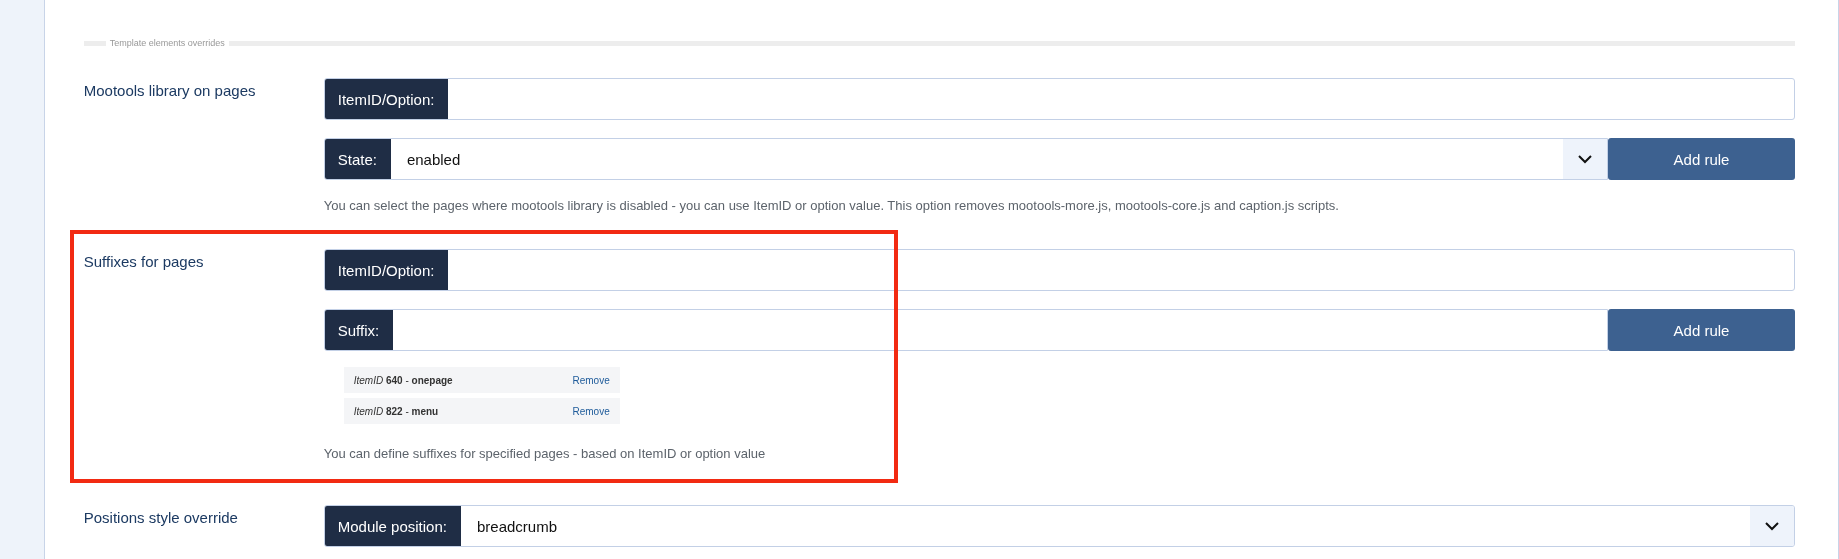 This screenshot has width=1839, height=559. What do you see at coordinates (545, 453) in the screenshot?
I see `help-text: You can define suffixes for specified pages - based on ItemID or option value` at bounding box center [545, 453].